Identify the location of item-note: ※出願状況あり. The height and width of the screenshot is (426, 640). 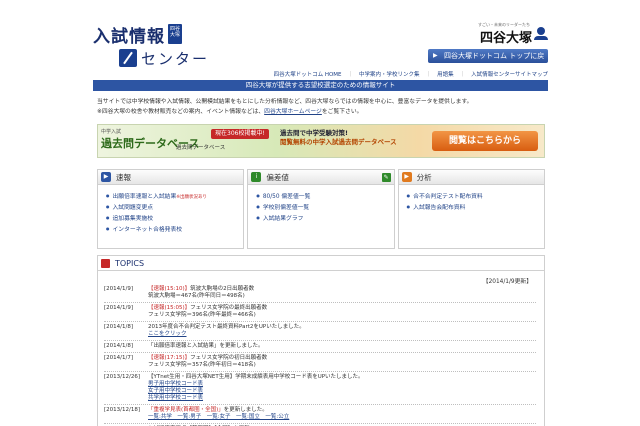
(192, 197).